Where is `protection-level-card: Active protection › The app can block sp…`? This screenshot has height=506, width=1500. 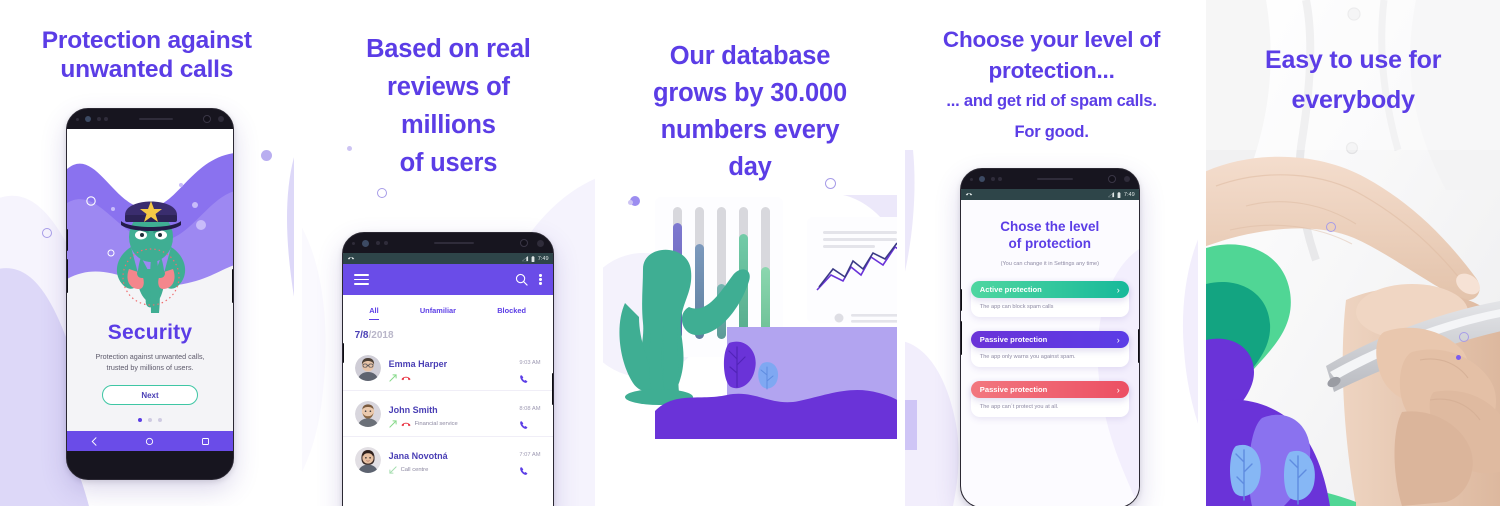 protection-level-card: Active protection › The app can block sp… is located at coordinates (1049, 299).